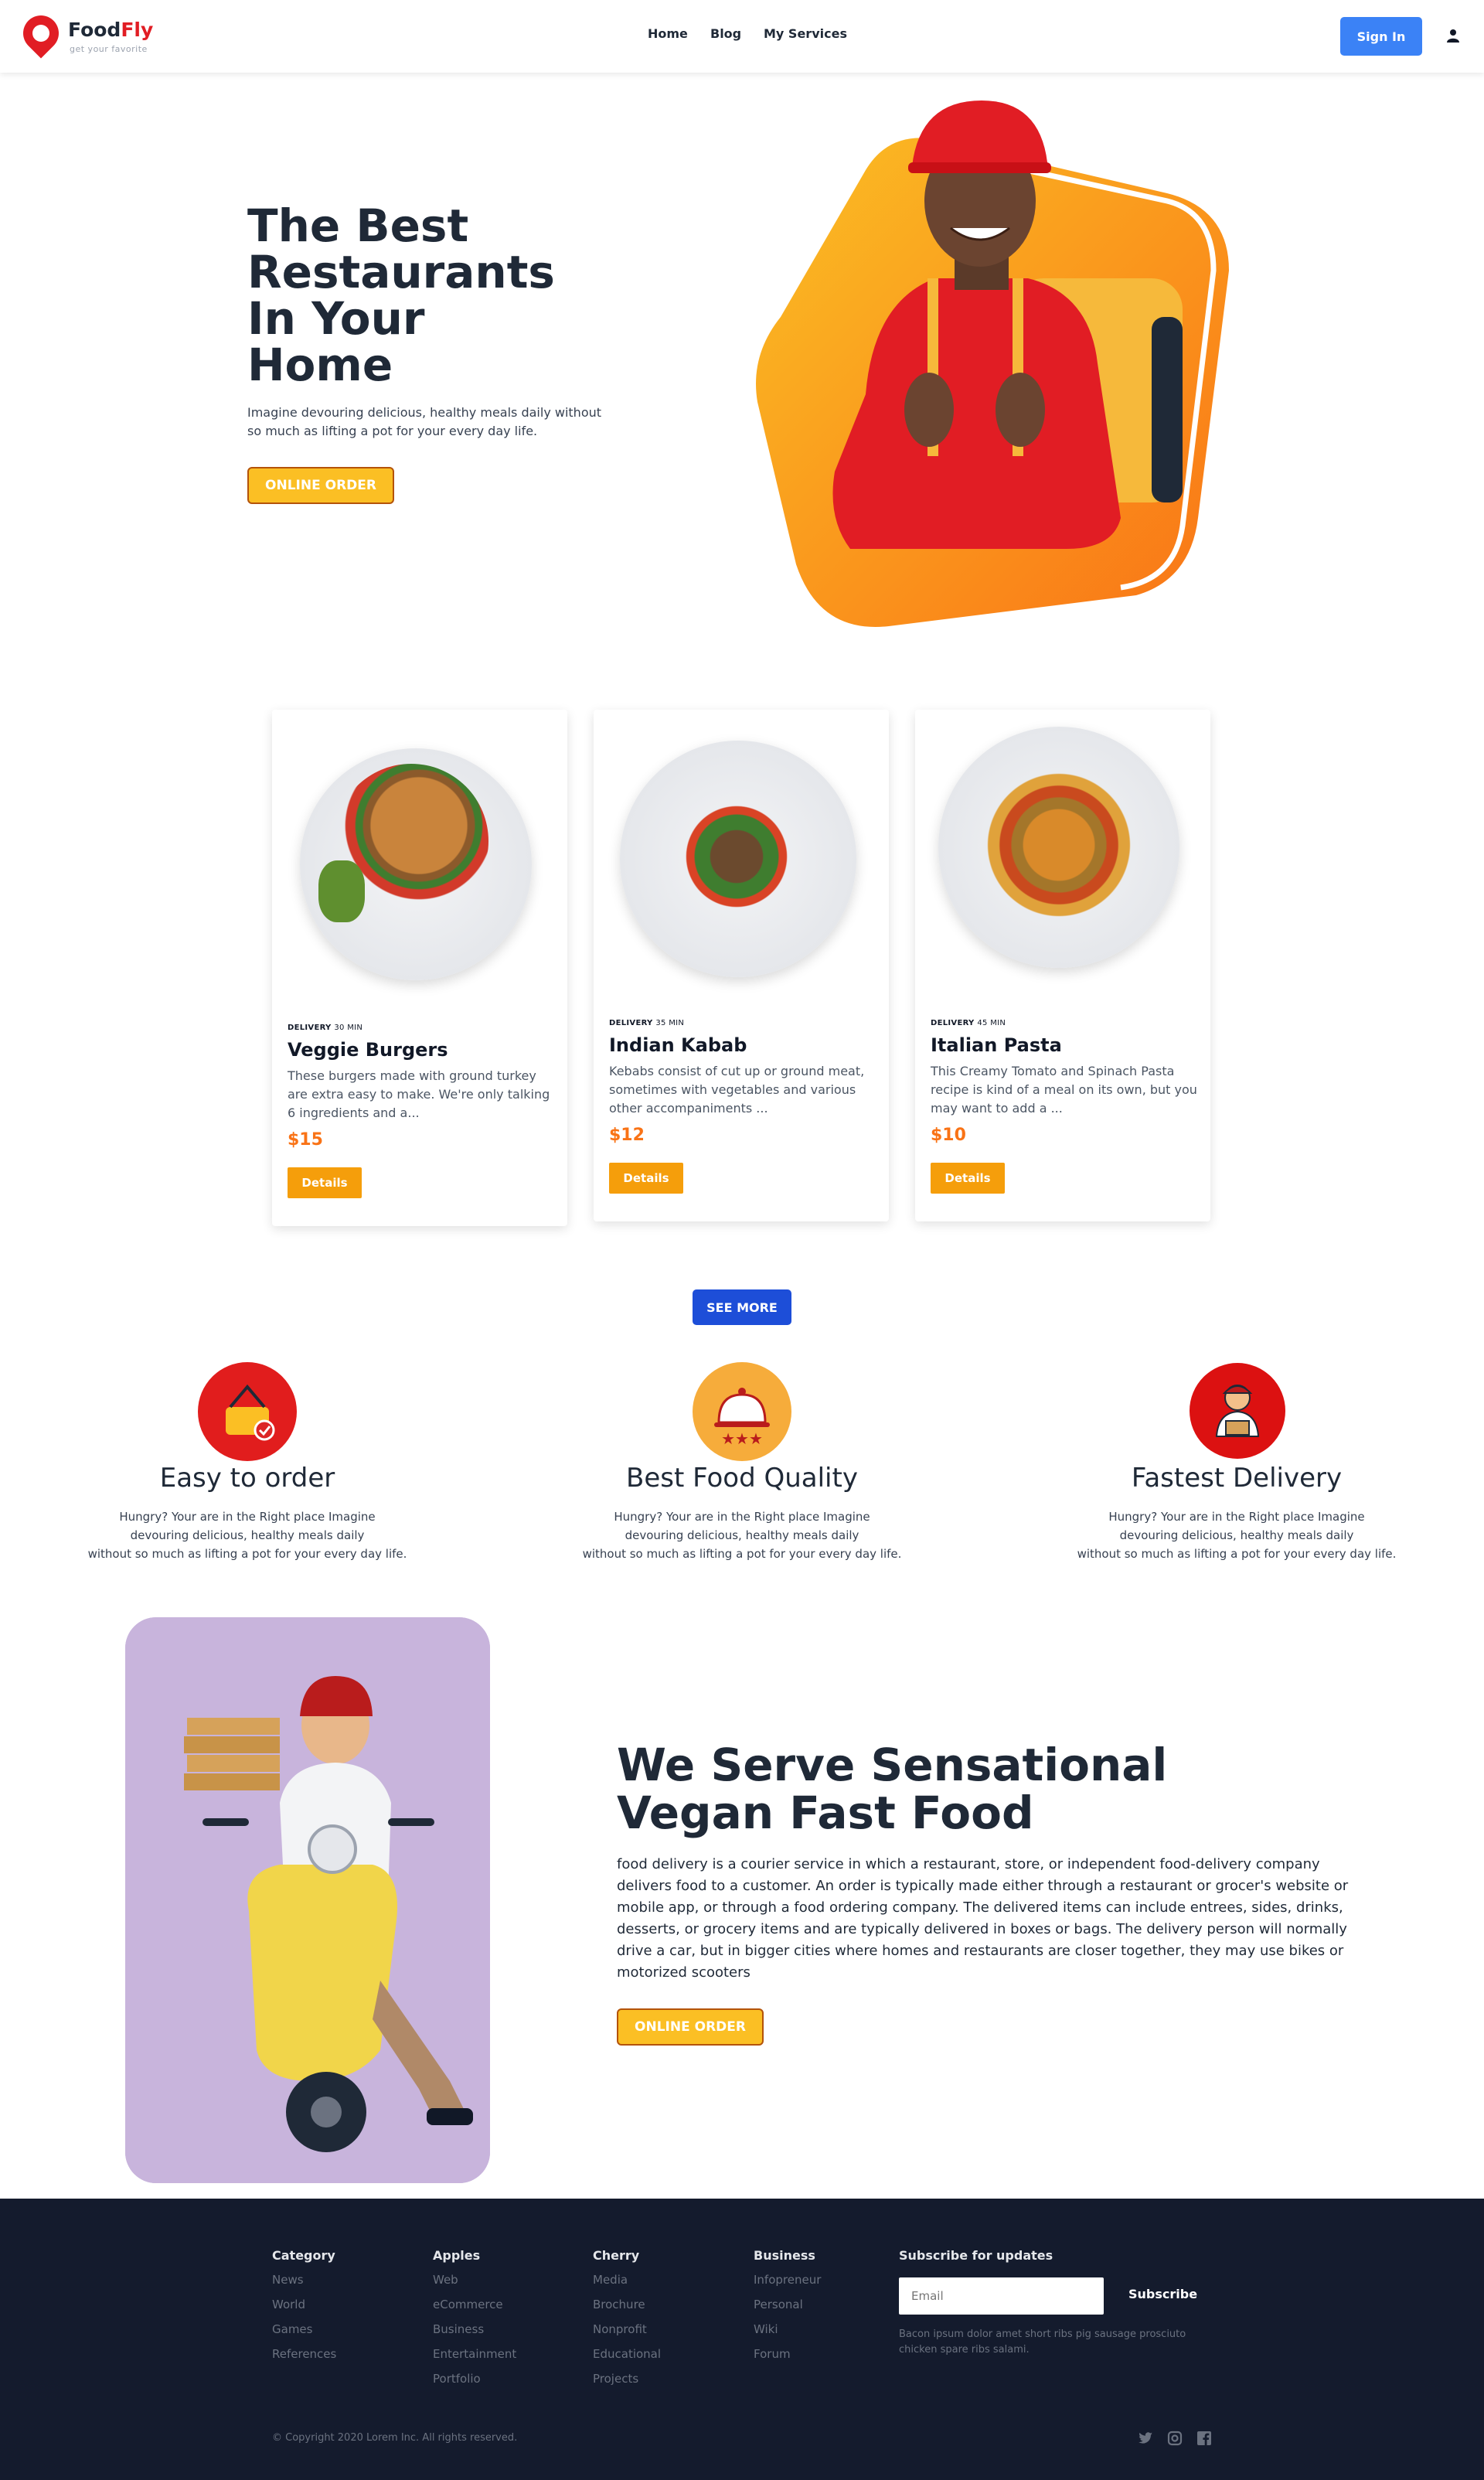 This screenshot has width=1484, height=2480. What do you see at coordinates (1453, 35) in the screenshot?
I see `user-icon` at bounding box center [1453, 35].